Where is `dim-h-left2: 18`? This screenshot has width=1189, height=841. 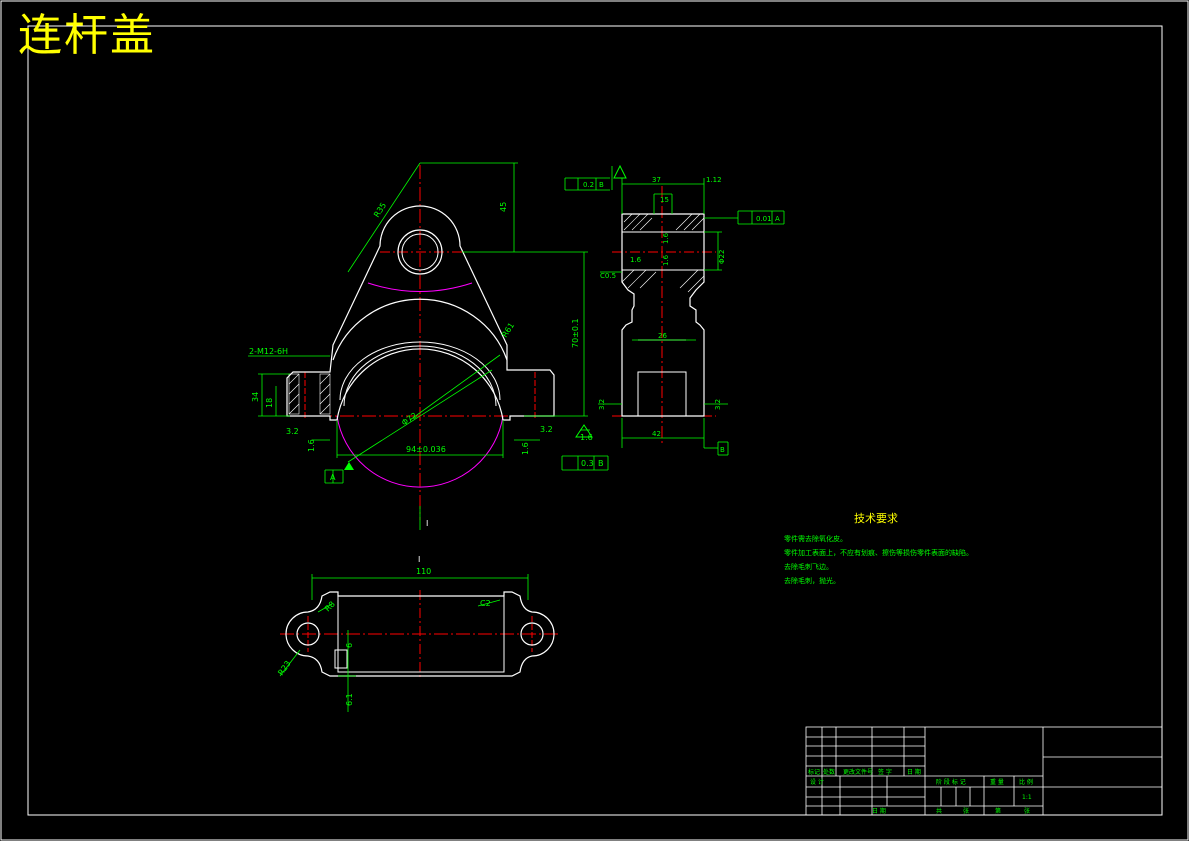
dim-h-left2: 18 is located at coordinates (269, 403).